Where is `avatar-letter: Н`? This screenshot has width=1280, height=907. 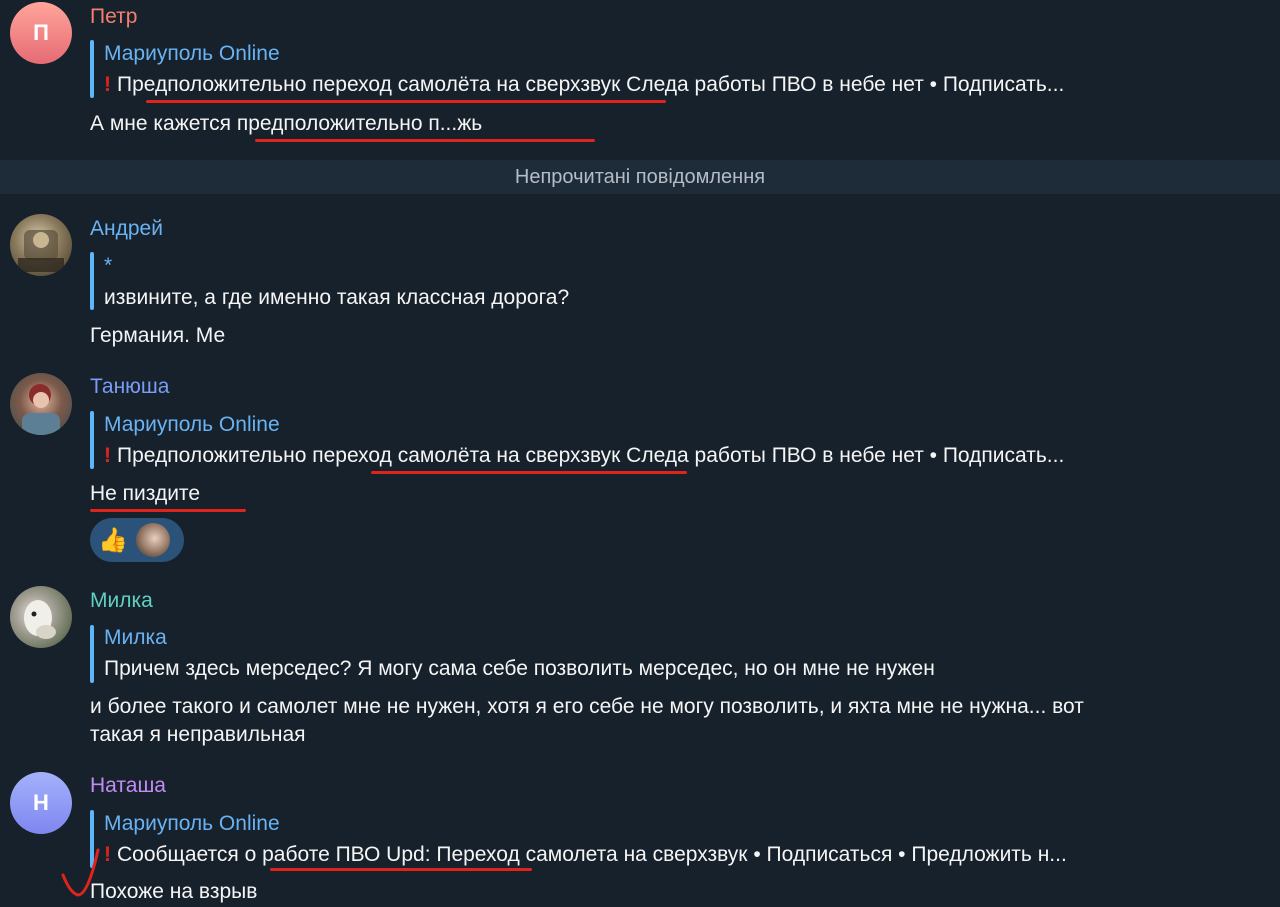
avatar-letter: Н is located at coordinates (41, 802).